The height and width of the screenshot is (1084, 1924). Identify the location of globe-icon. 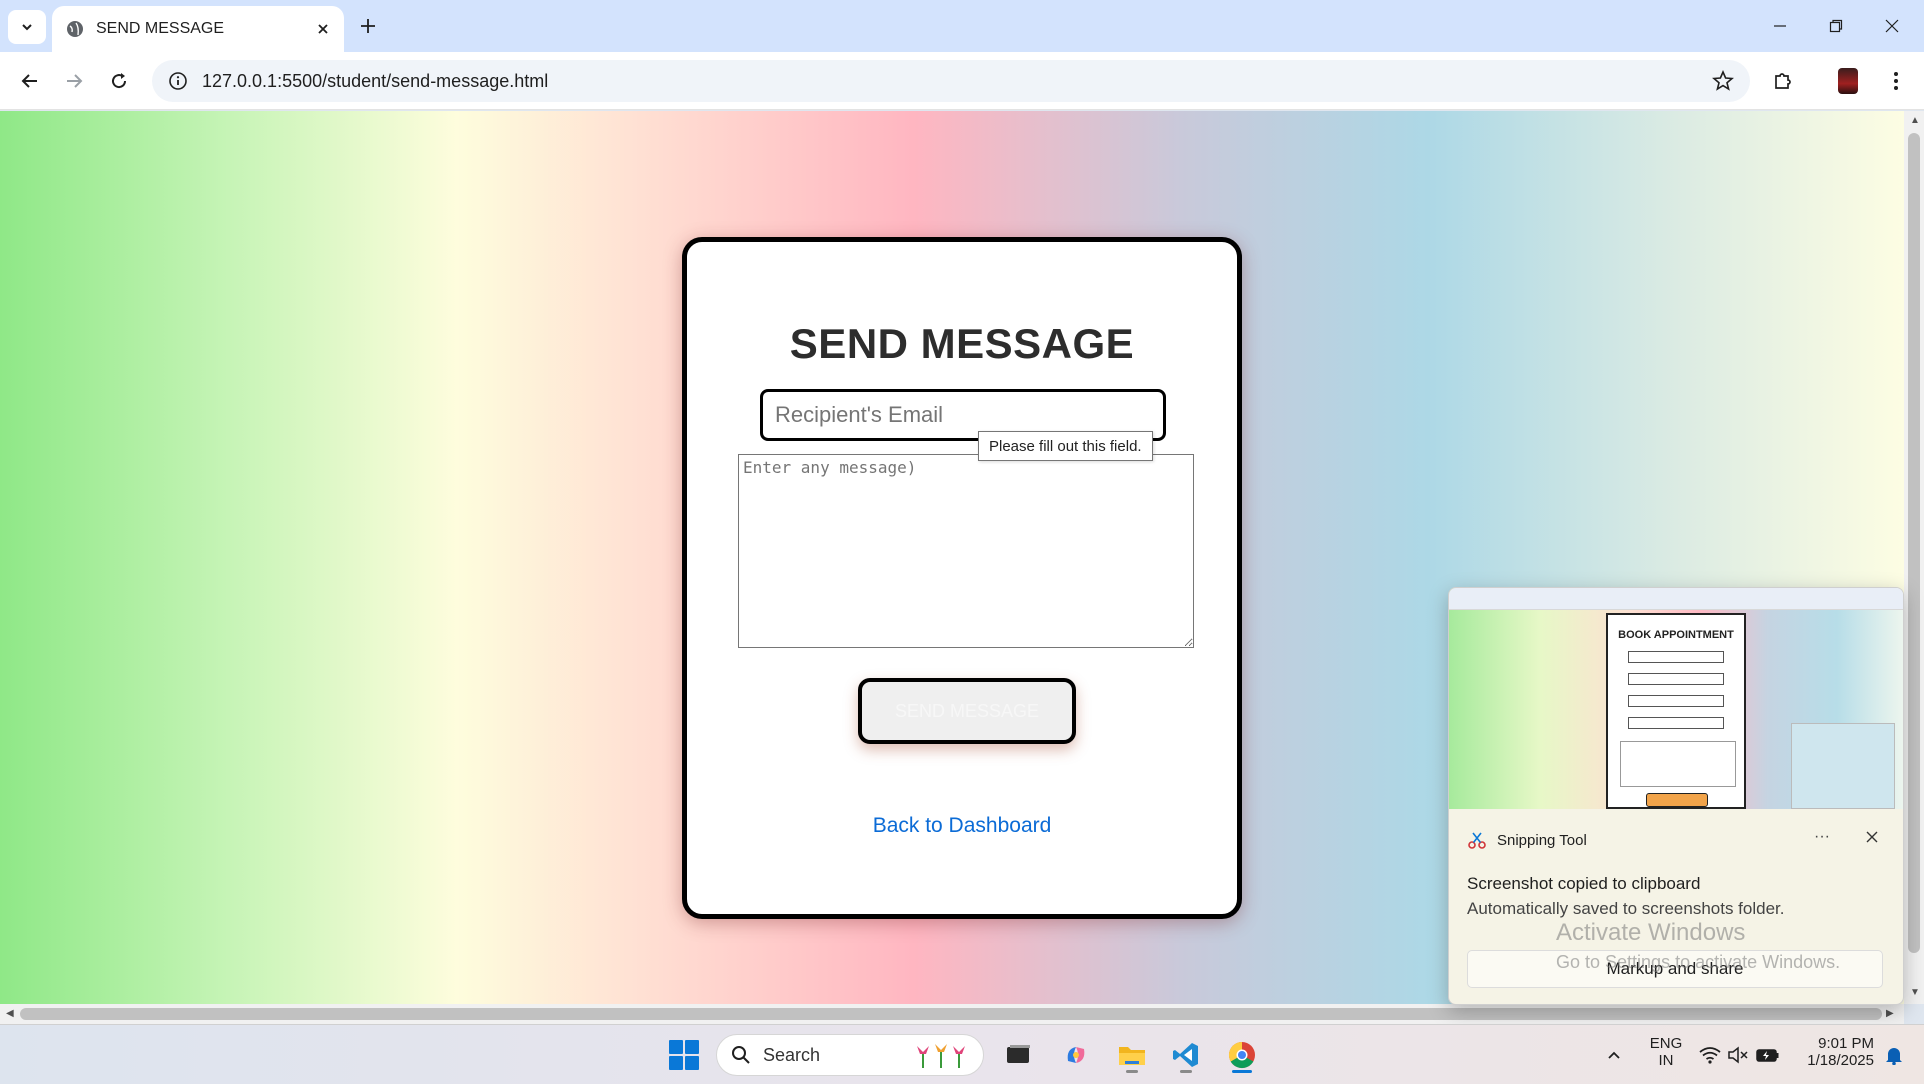
(75, 29).